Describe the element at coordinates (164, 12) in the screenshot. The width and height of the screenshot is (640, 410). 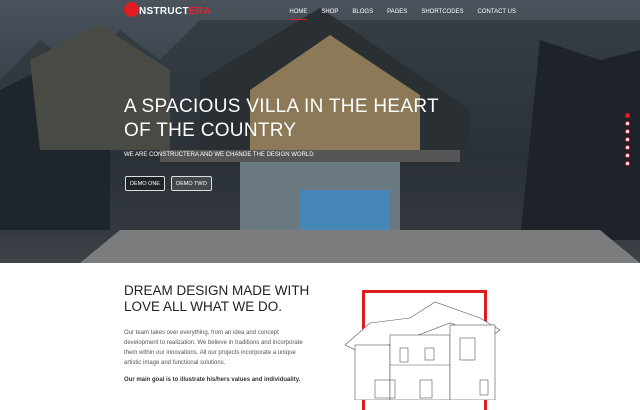
I see `logo-text: NSTRUCT` at that location.